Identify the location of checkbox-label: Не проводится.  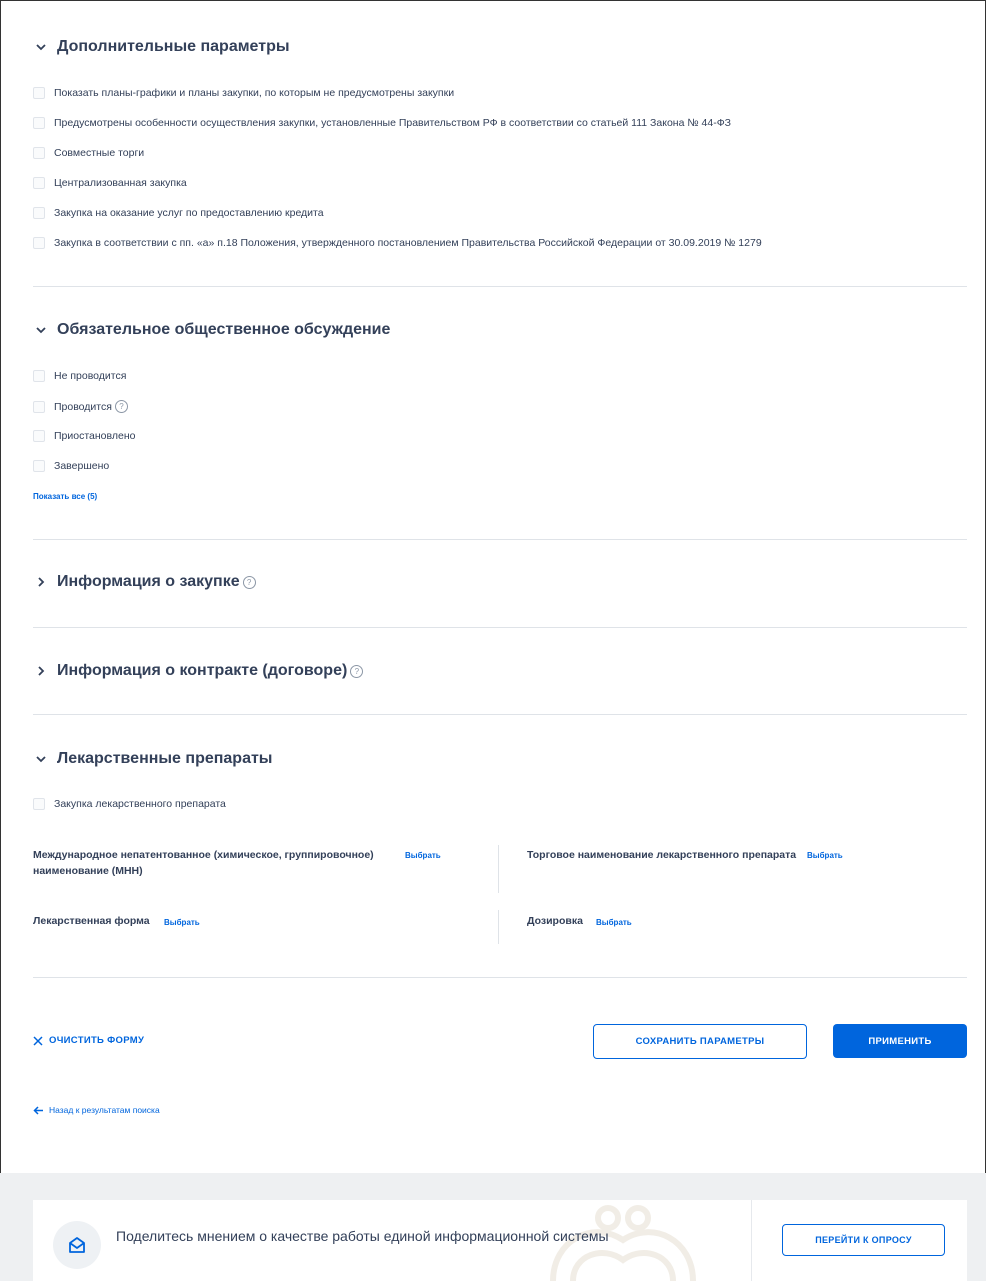
(90, 376).